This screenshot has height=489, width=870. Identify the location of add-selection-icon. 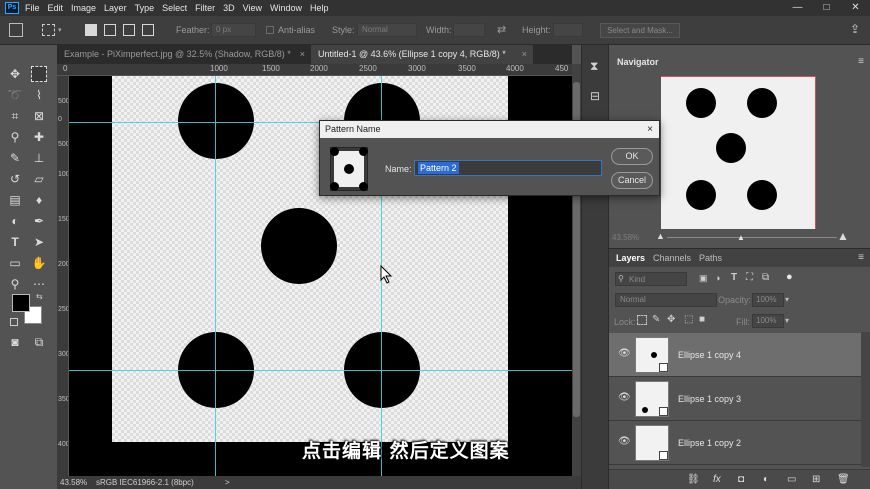
(110, 30).